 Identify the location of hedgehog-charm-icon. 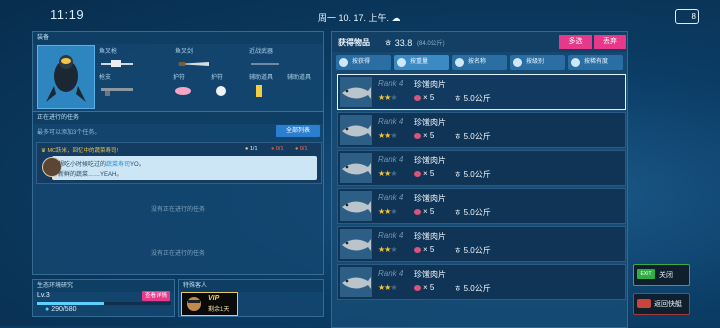
(230, 90).